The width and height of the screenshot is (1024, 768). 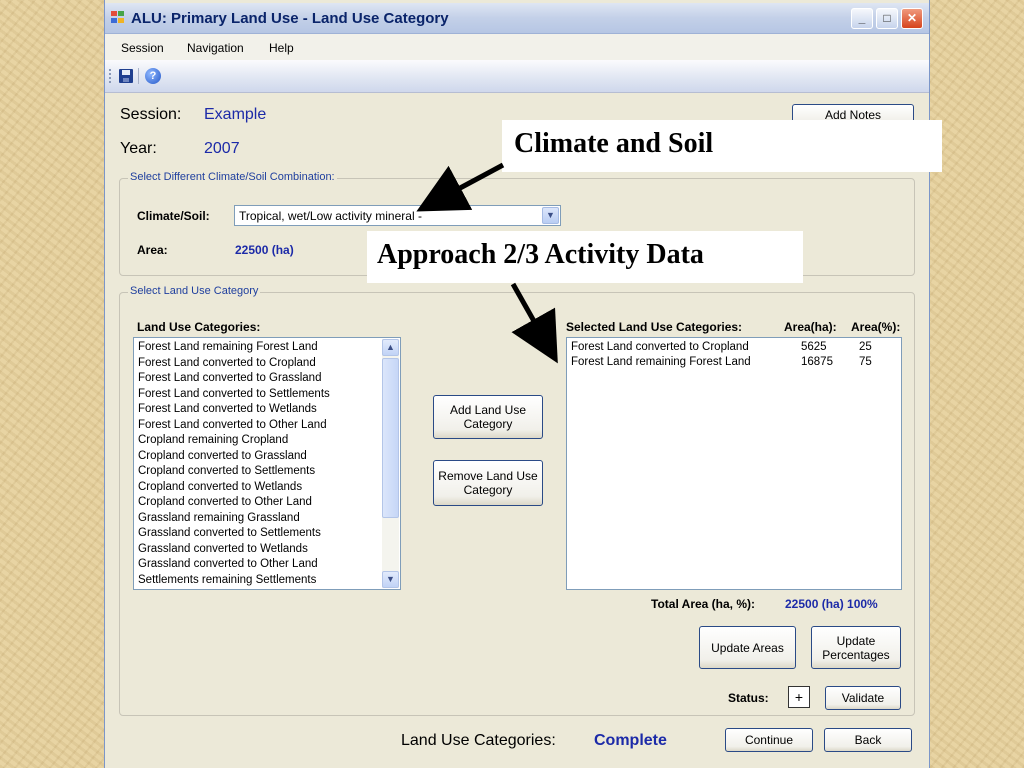 I want to click on footer-label: Land Use Categories:, so click(x=478, y=740).